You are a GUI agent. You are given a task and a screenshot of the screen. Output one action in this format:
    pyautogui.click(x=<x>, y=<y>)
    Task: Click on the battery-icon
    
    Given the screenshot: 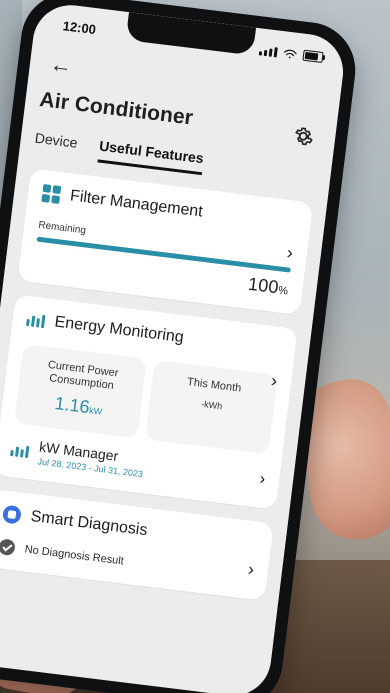 What is the action you would take?
    pyautogui.click(x=313, y=56)
    